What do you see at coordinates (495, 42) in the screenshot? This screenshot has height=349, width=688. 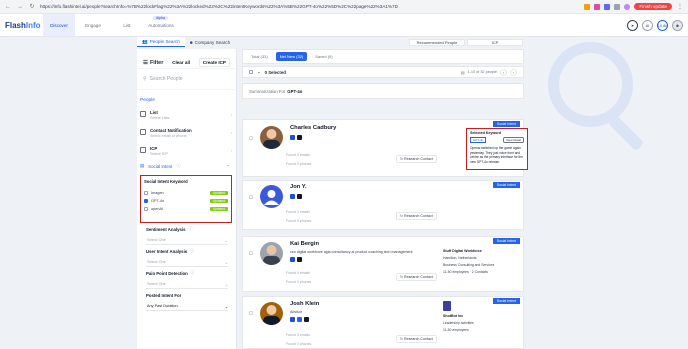 I see `icp-tab: ICP` at bounding box center [495, 42].